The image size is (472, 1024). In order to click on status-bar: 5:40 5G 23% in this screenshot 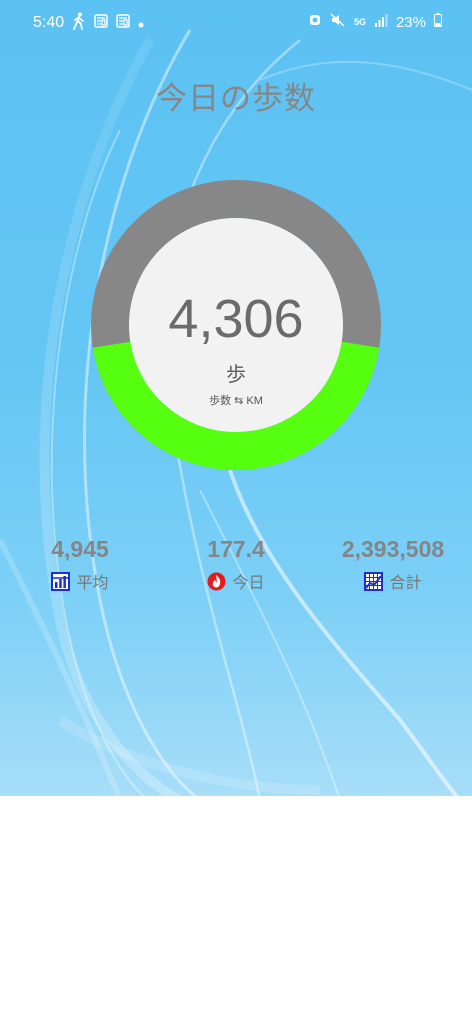, I will do `click(236, 23)`.